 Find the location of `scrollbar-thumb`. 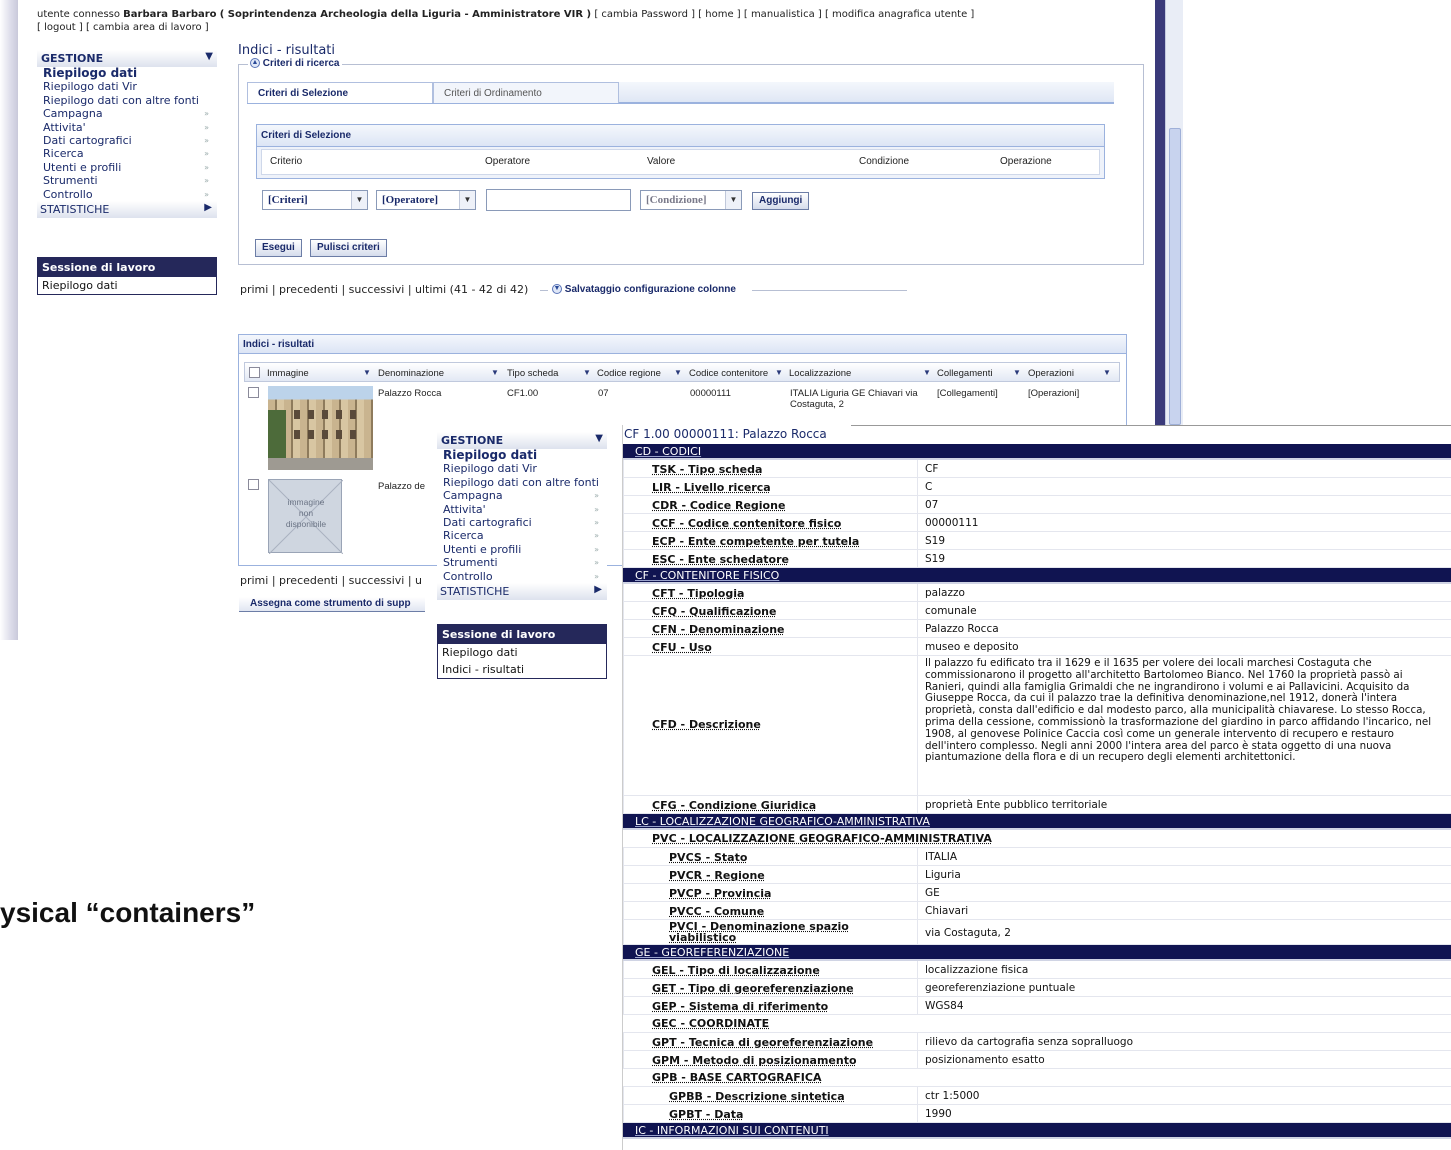

scrollbar-thumb is located at coordinates (1175, 276).